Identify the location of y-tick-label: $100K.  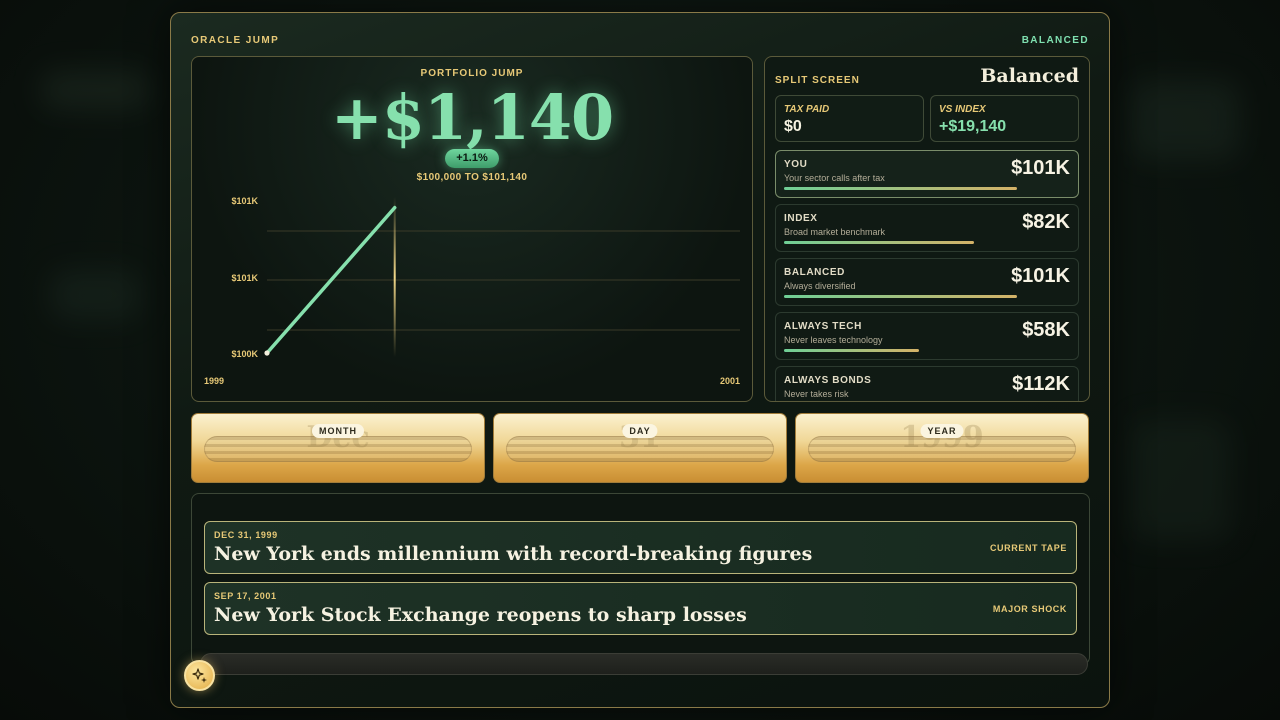
(244, 354).